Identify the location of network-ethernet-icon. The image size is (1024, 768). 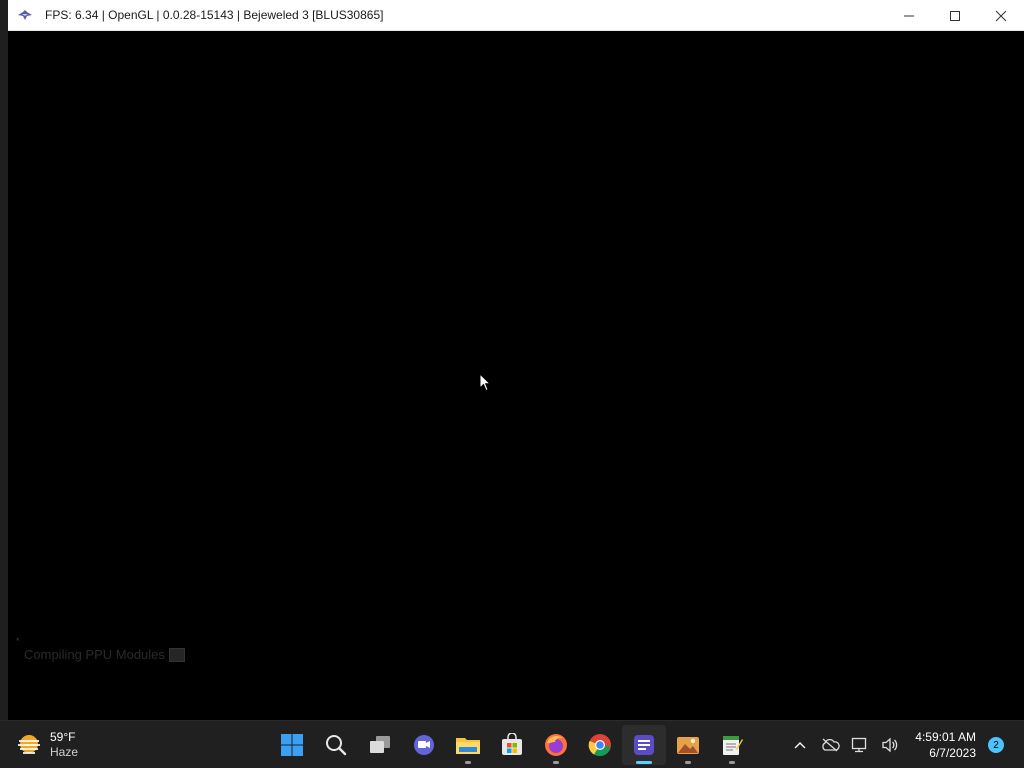
(859, 745).